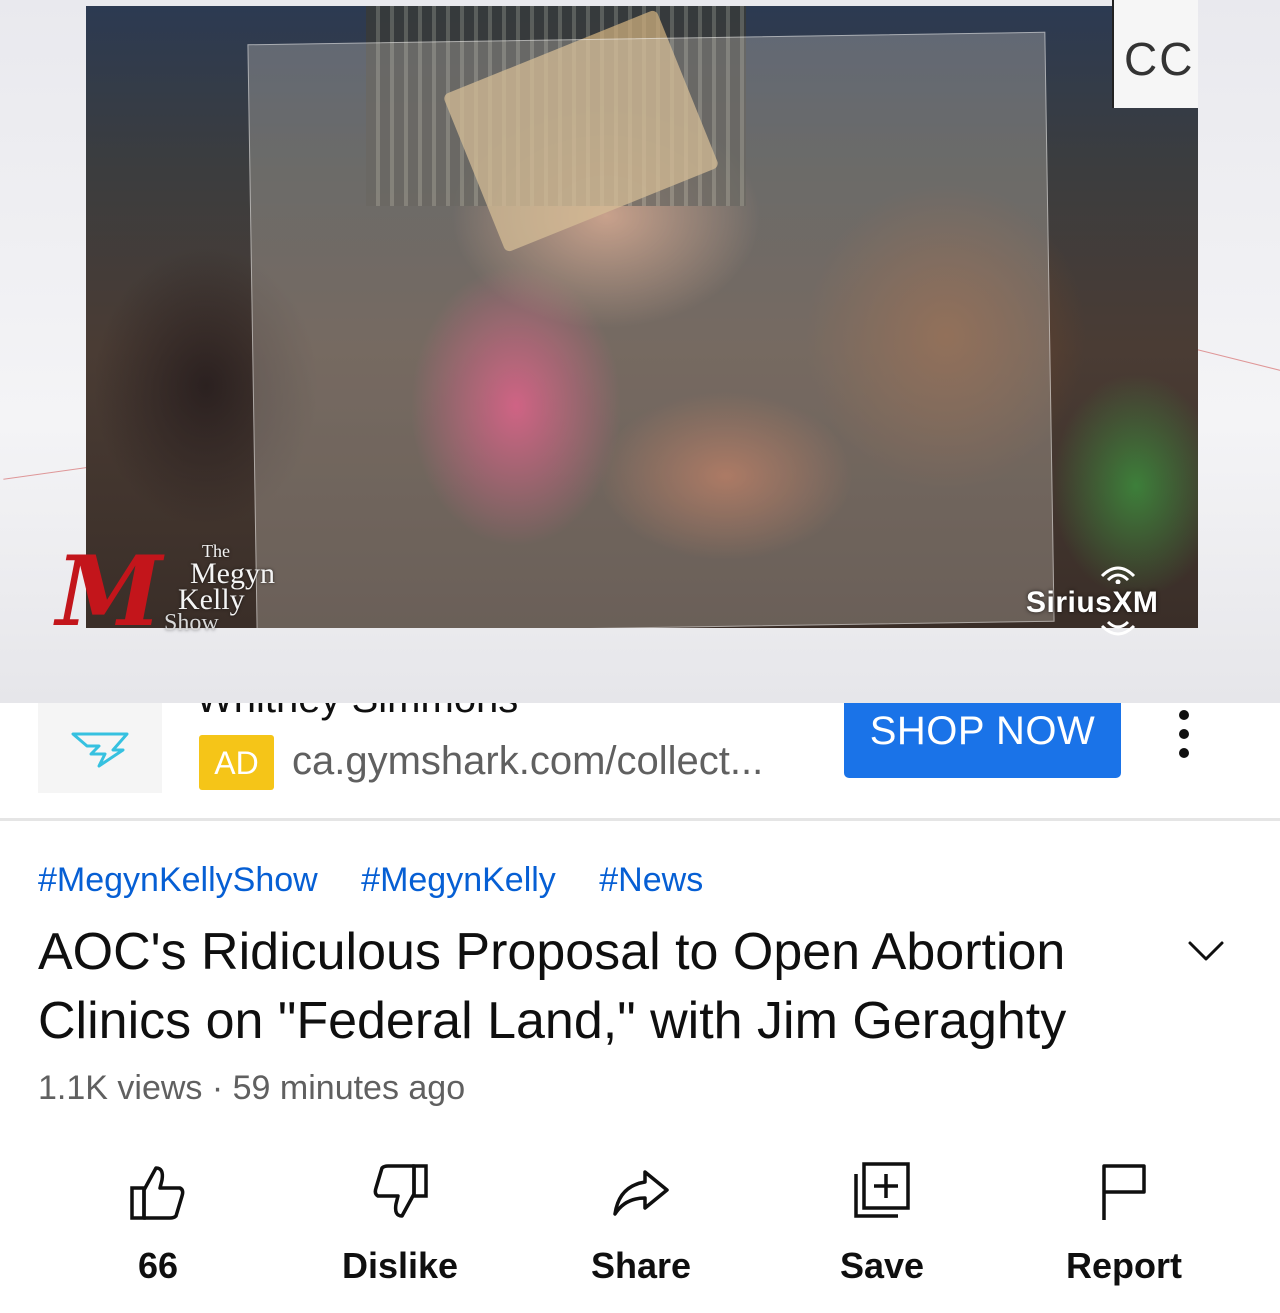  I want to click on ad-badge: AD, so click(236, 762).